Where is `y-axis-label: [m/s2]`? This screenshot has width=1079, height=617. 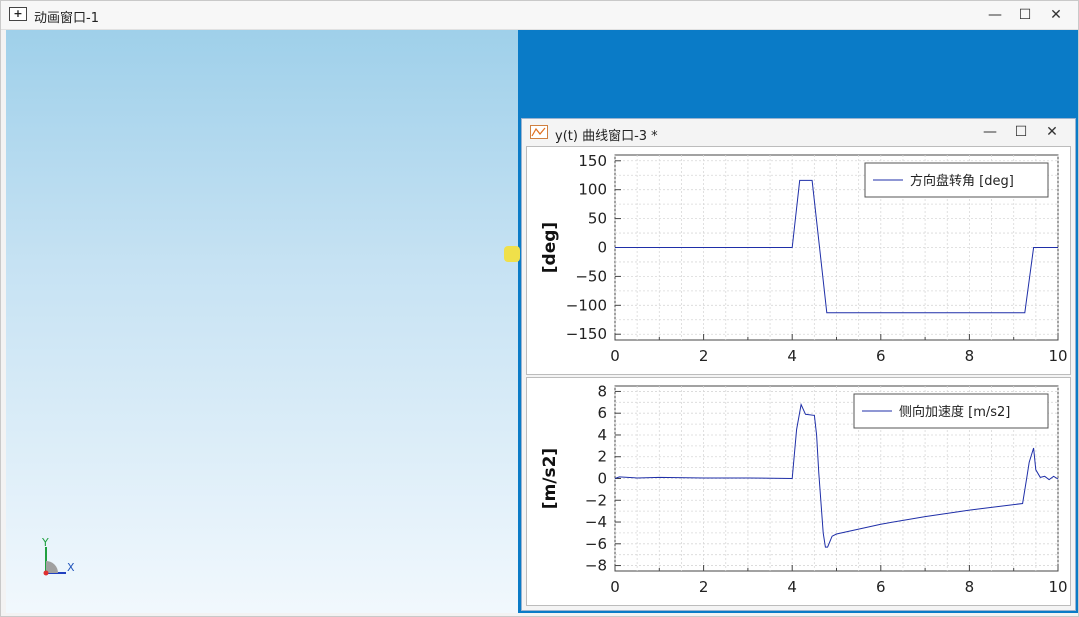 y-axis-label: [m/s2] is located at coordinates (550, 478).